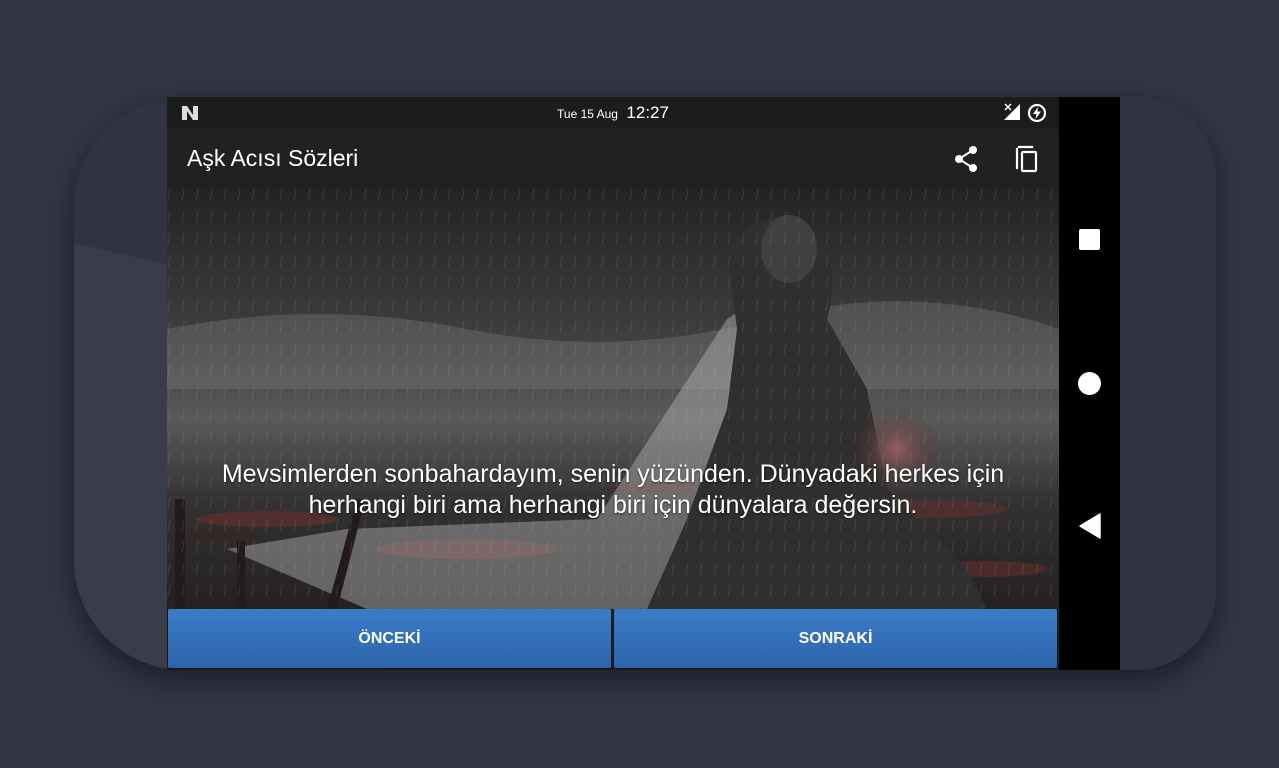  I want to click on status-bar: Tue 15 Aug 12:27, so click(613, 113).